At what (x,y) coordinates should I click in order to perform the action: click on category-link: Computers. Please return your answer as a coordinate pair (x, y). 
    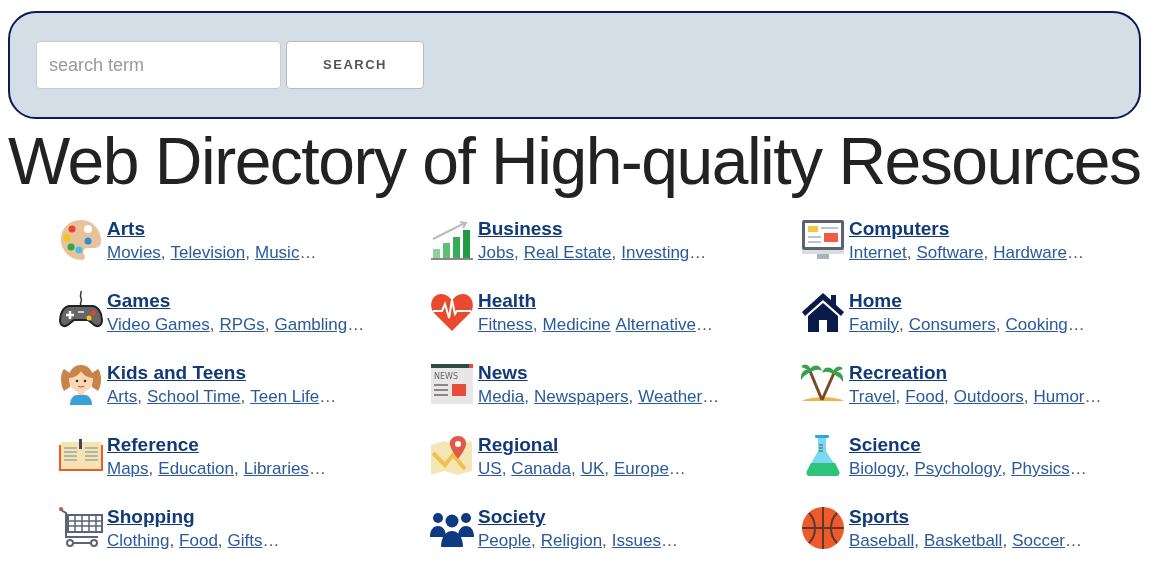
    Looking at the image, I should click on (899, 229).